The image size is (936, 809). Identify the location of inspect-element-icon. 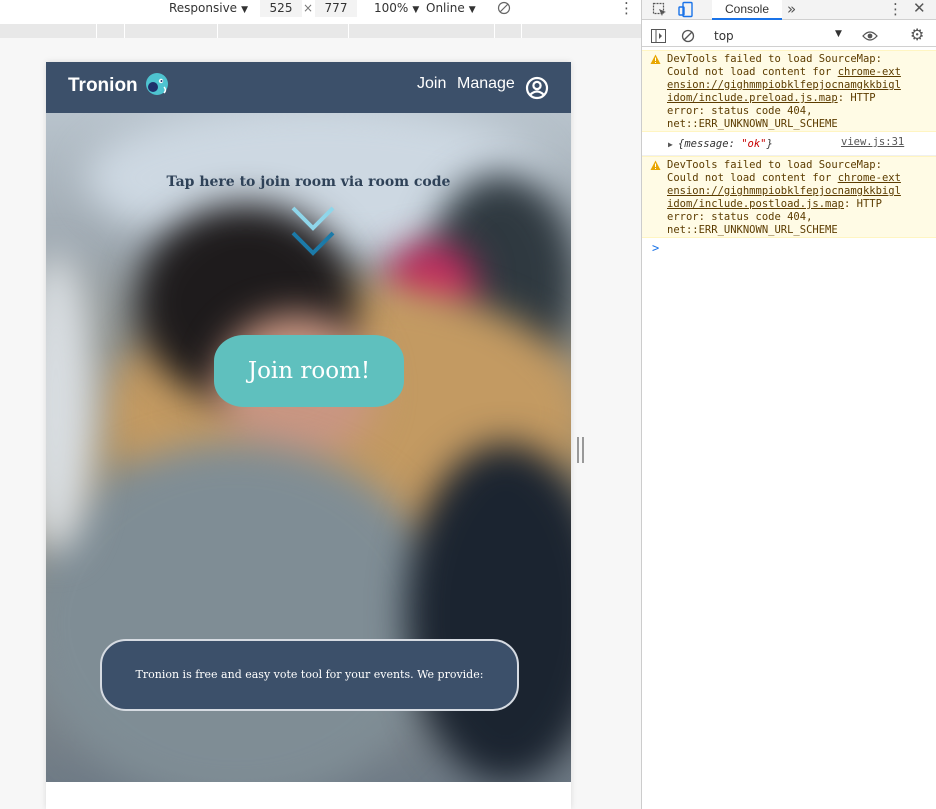
(660, 10).